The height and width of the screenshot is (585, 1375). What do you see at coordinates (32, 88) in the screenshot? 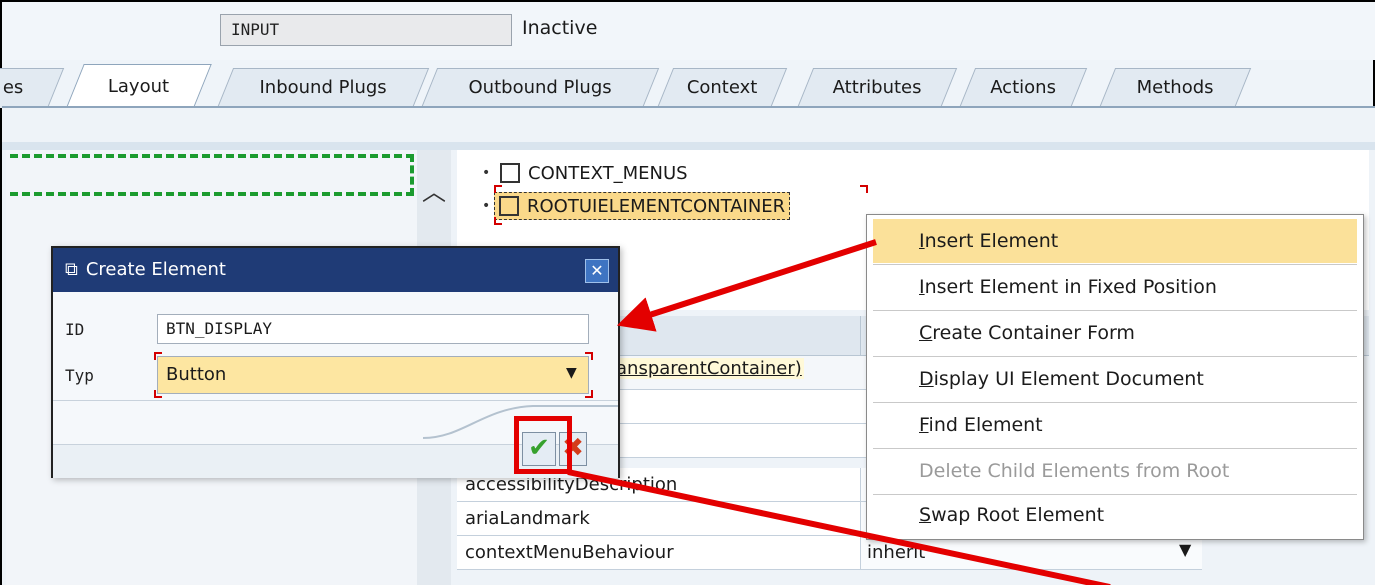
I see `tab-views: es` at bounding box center [32, 88].